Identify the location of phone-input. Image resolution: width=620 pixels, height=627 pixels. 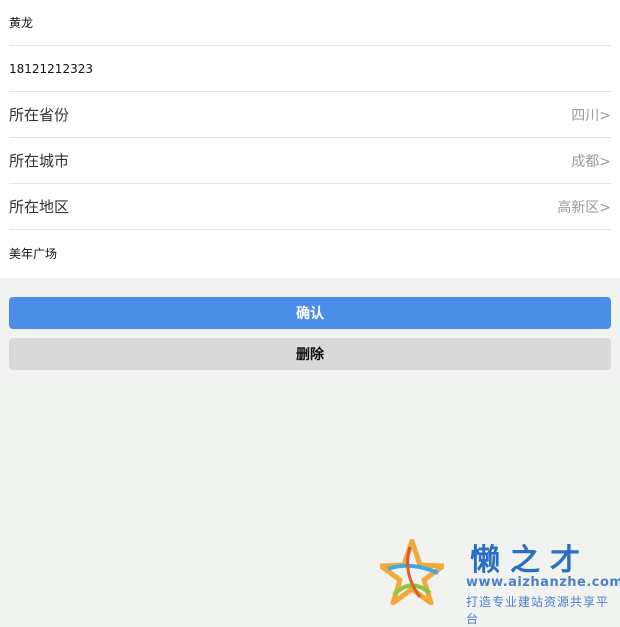
(310, 68).